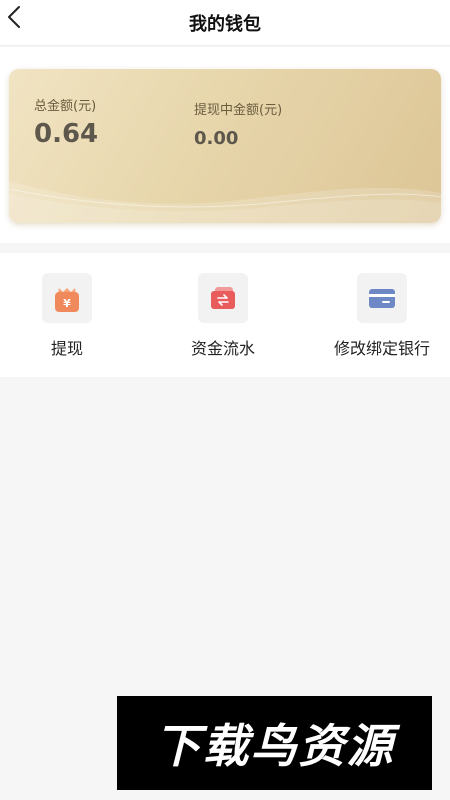  What do you see at coordinates (65, 106) in the screenshot?
I see `total-amount-label: 总金额(元)` at bounding box center [65, 106].